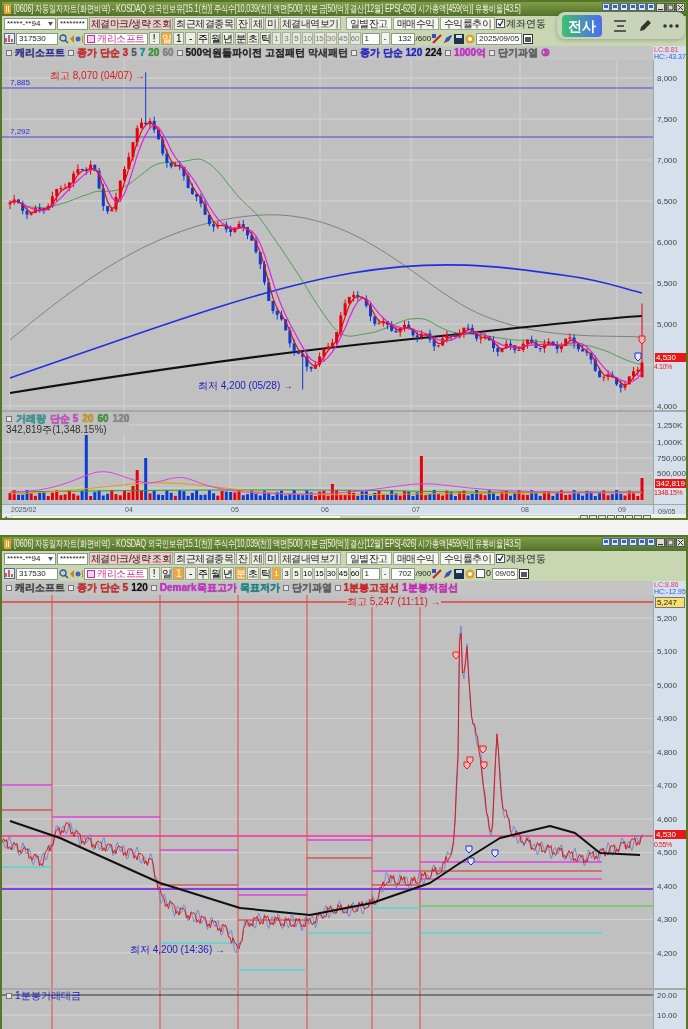 The image size is (688, 1029). I want to click on indicator-label: 1분봉거래대금, so click(48, 995).